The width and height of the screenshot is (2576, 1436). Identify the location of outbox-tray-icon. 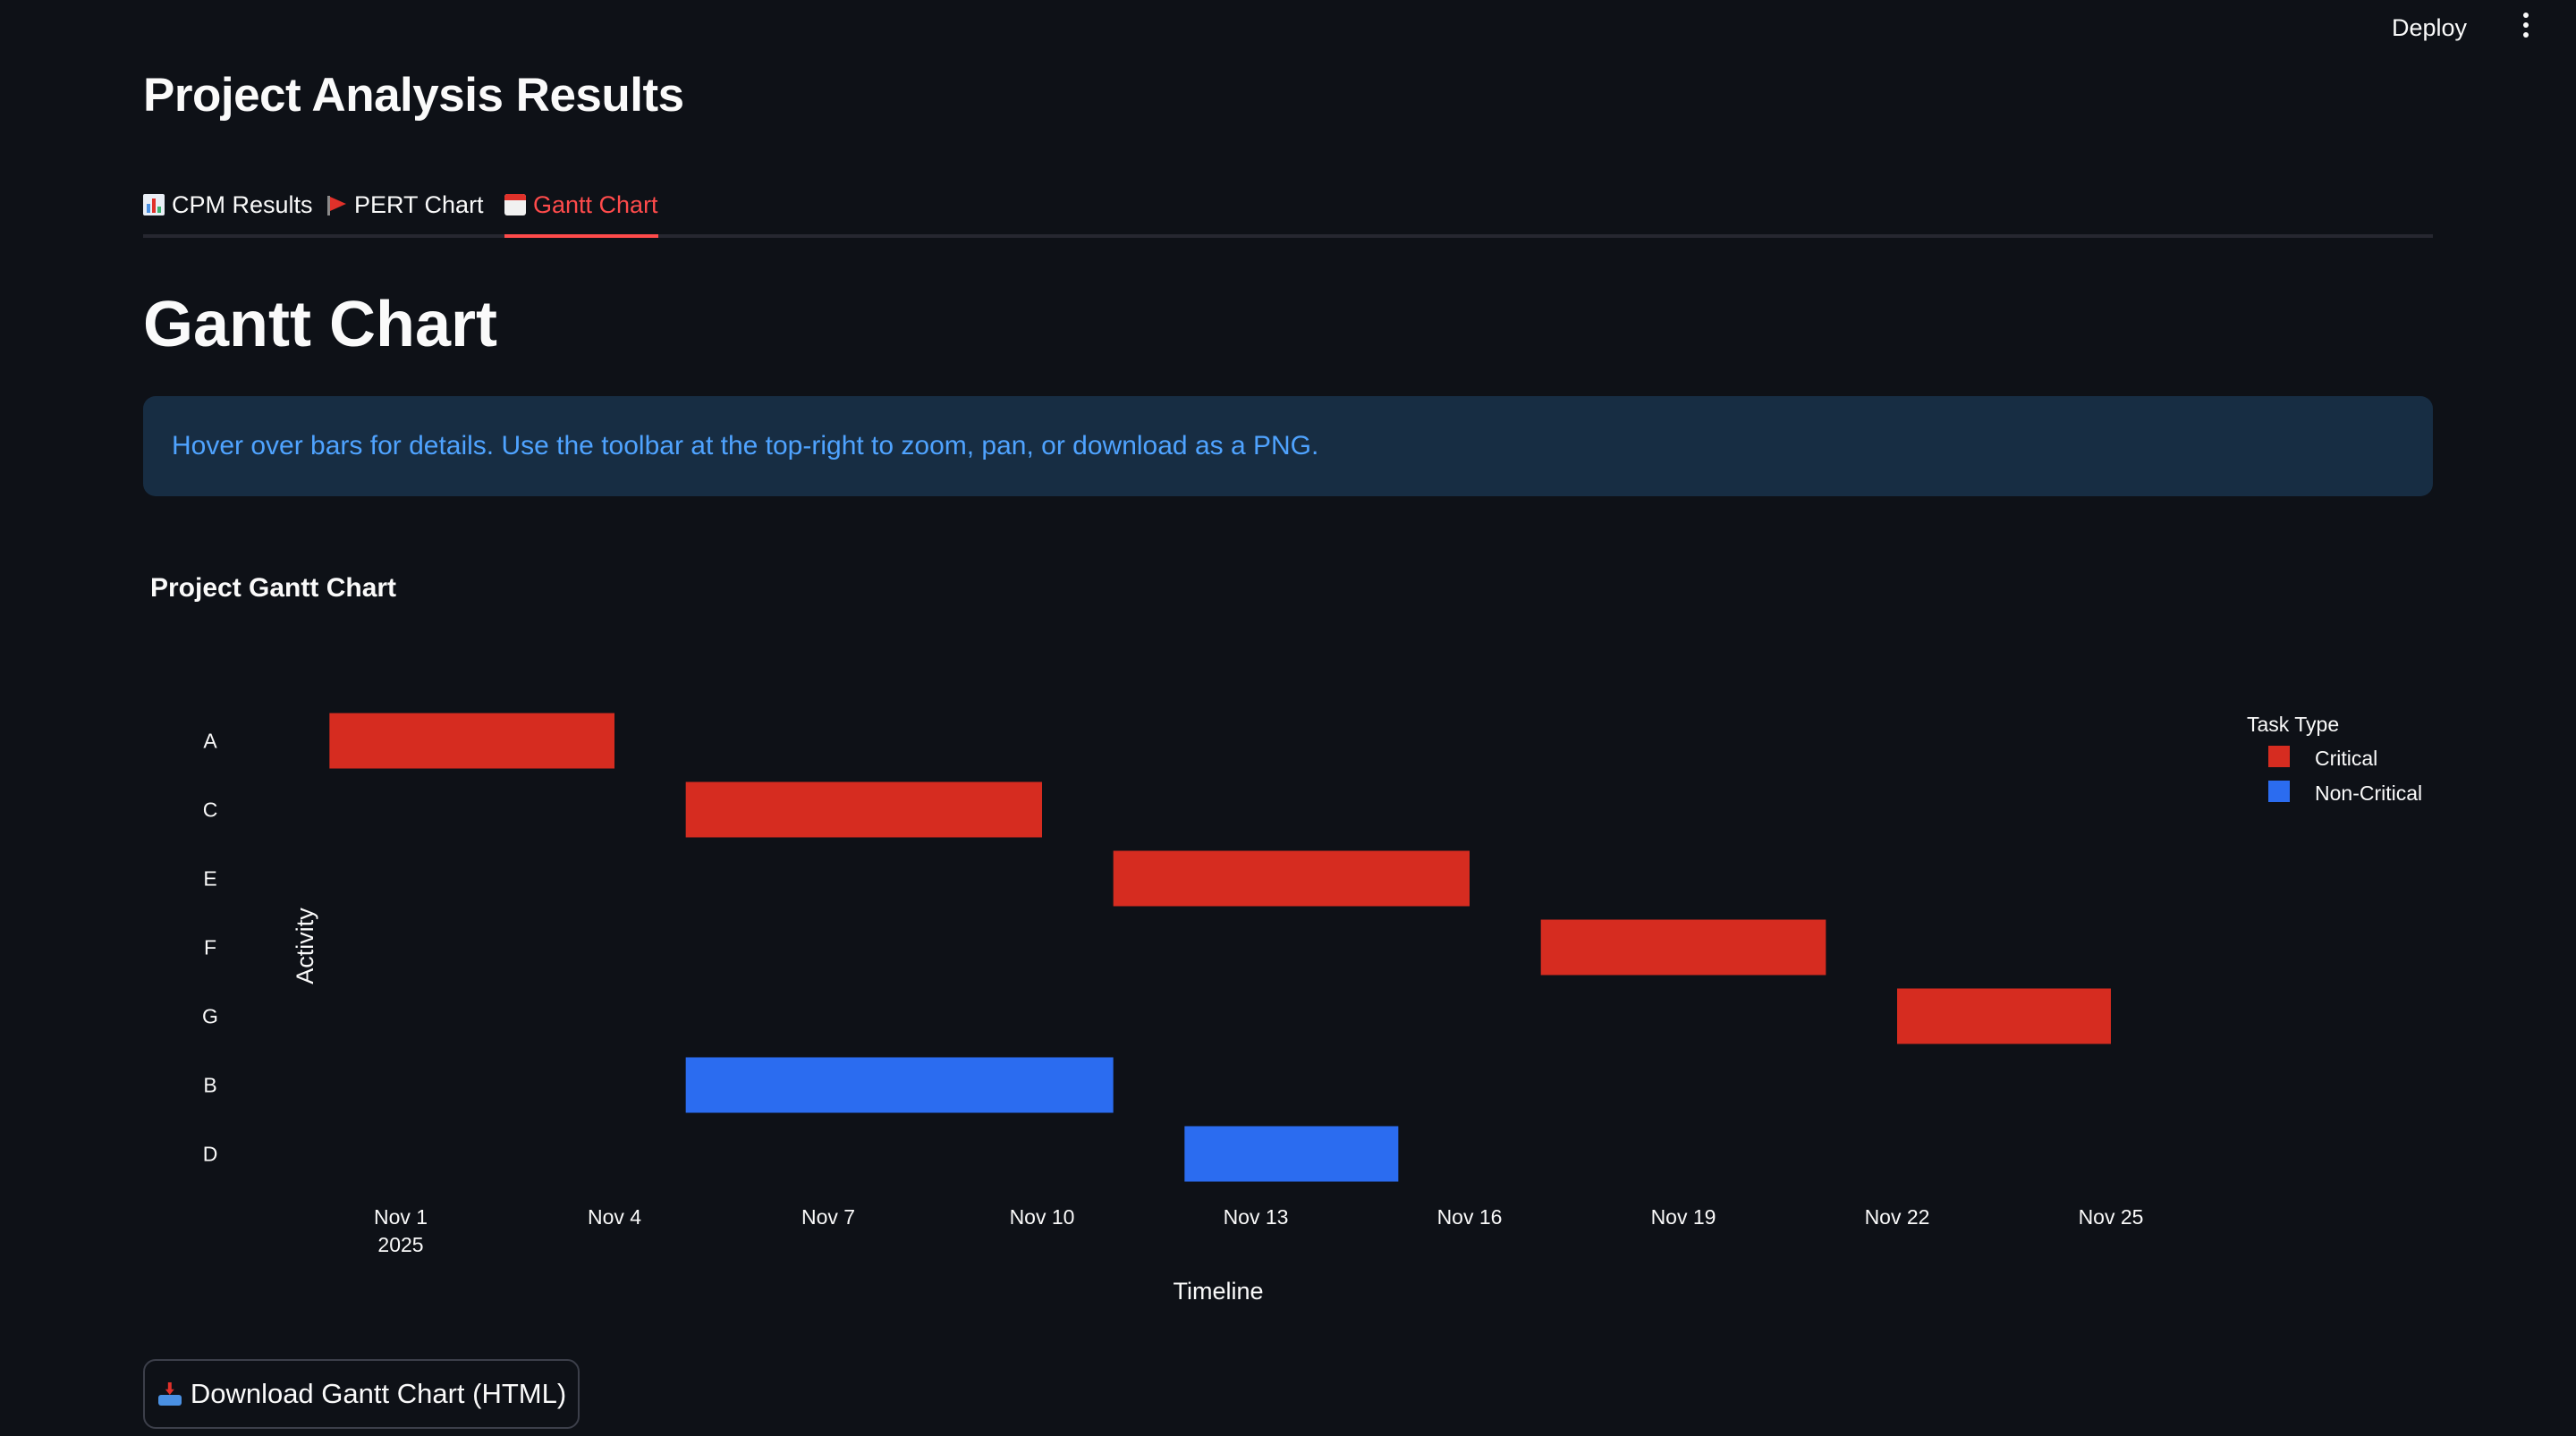
(170, 1394).